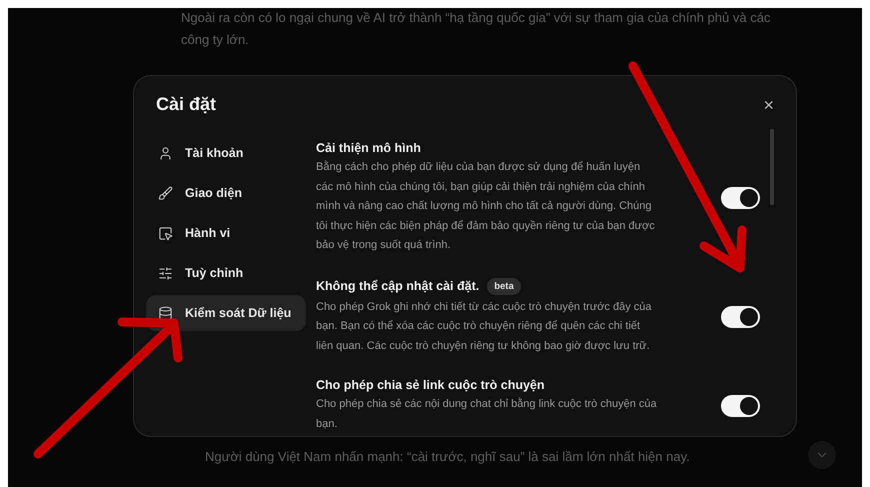 The height and width of the screenshot is (487, 870). Describe the element at coordinates (226, 313) in the screenshot. I see `sidebar-item: Kiểm soát Dữ liệu` at that location.